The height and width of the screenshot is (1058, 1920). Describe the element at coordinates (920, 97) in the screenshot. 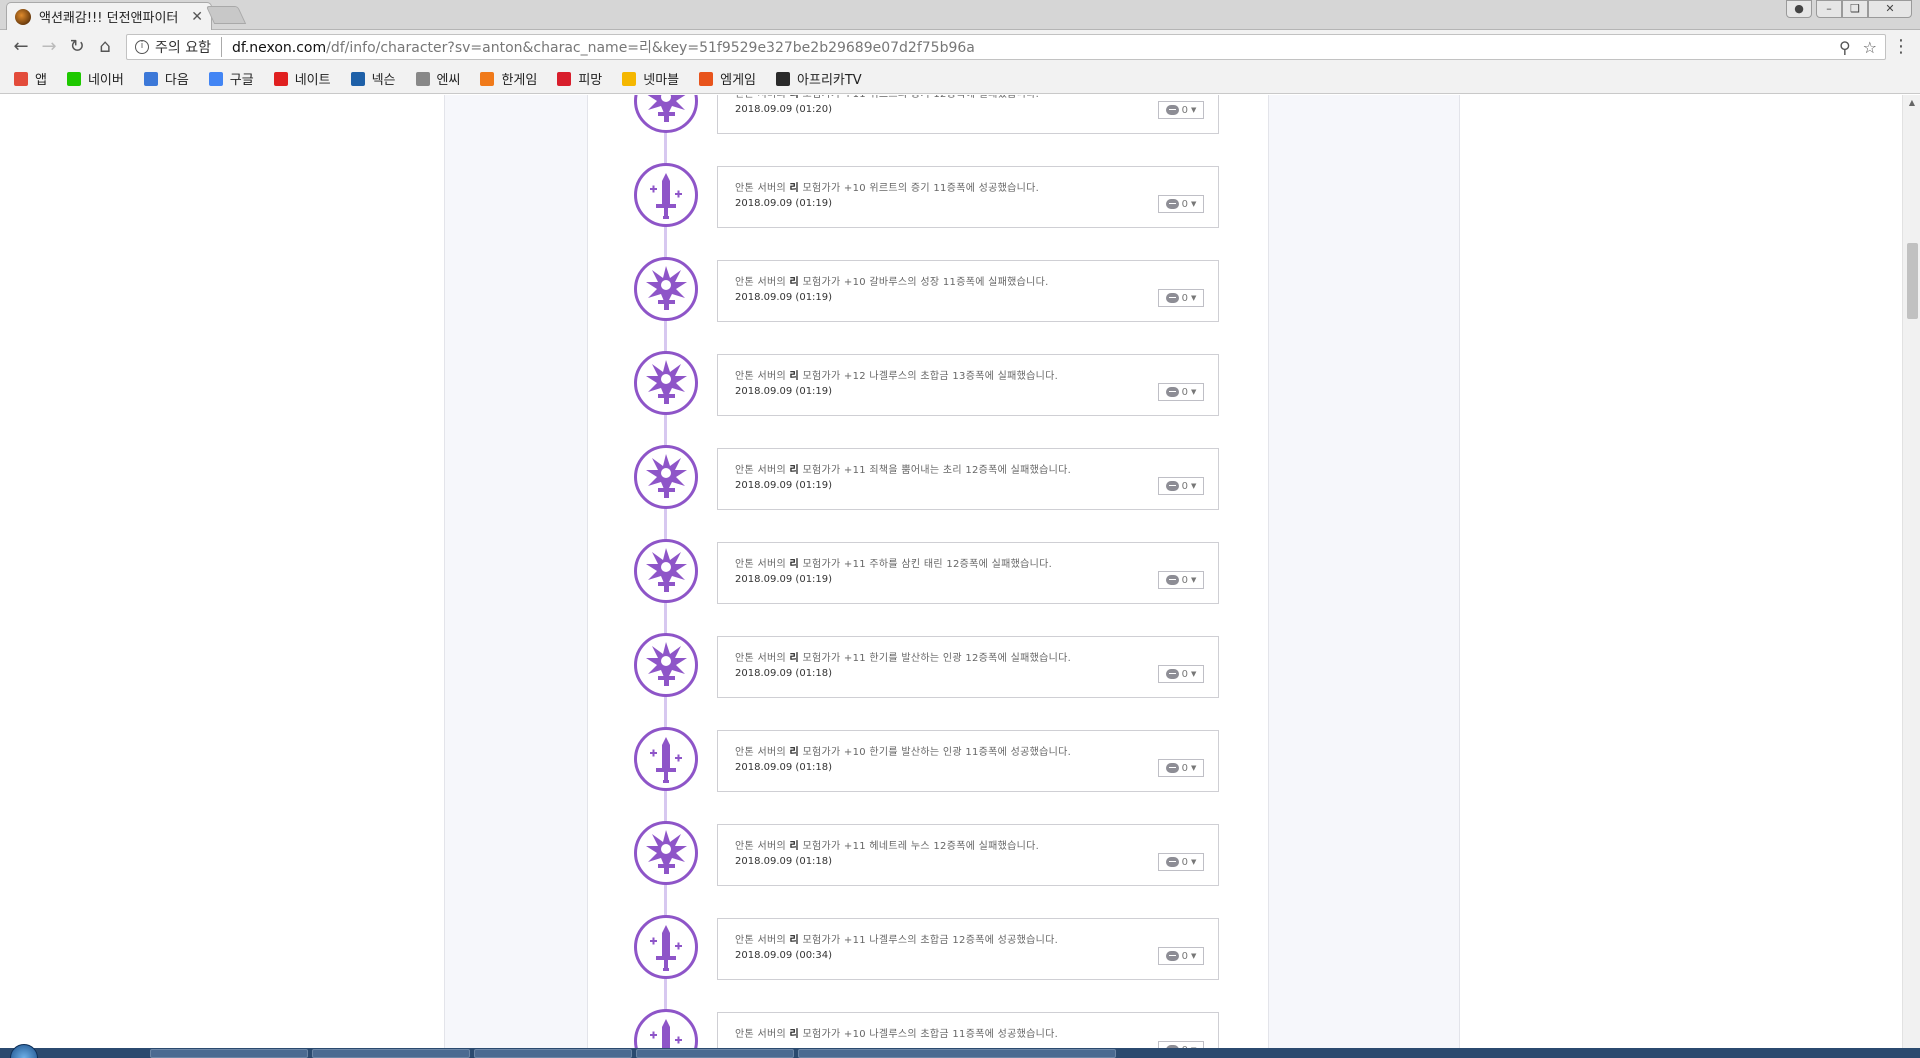

I see `entry-result-text: 모험가가 +11 위르트의 증기 12증폭에 실패했습니다.` at that location.